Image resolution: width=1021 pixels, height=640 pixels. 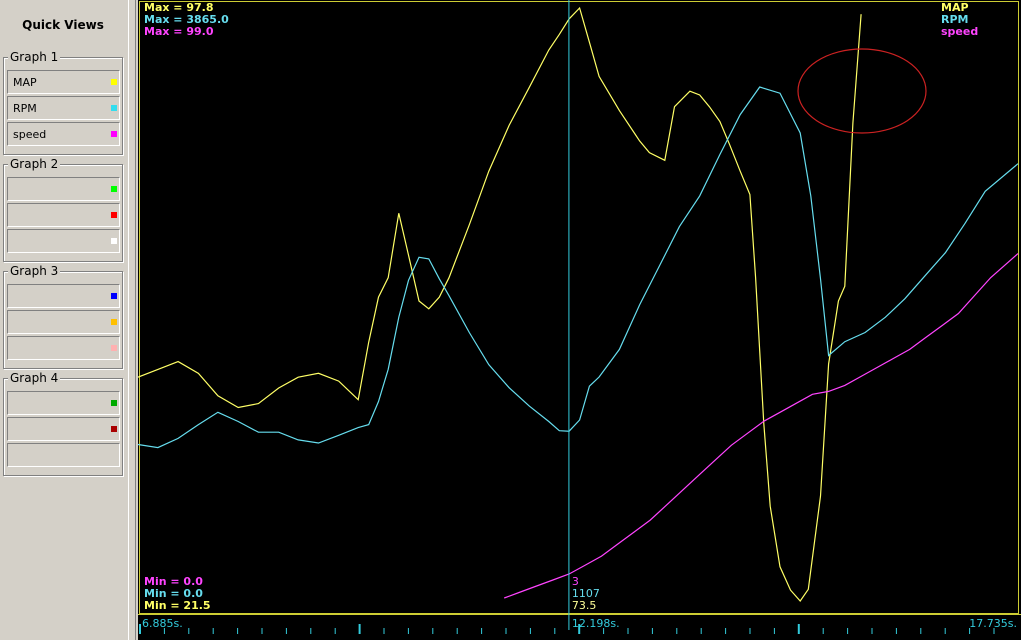 I want to click on graph-group-3: Graph 3, so click(x=63, y=316).